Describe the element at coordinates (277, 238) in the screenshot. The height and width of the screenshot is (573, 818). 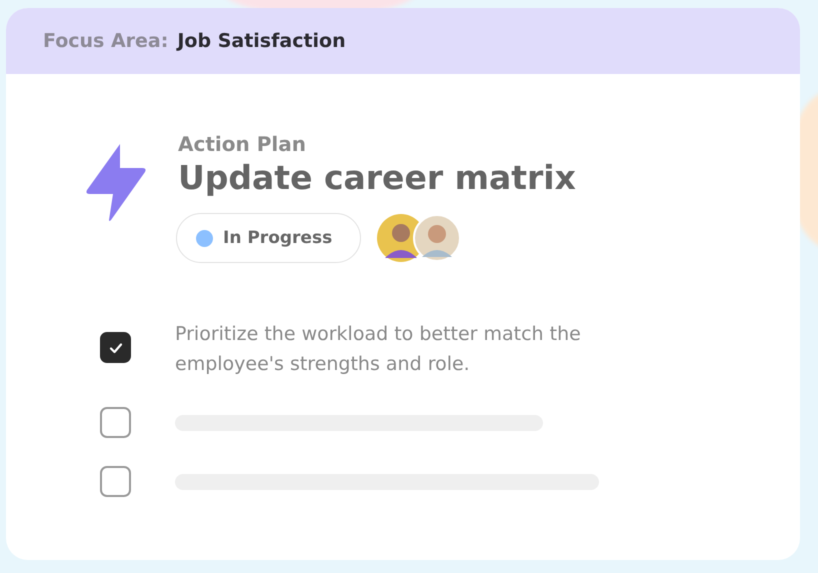
I see `status-label: In Progress` at that location.